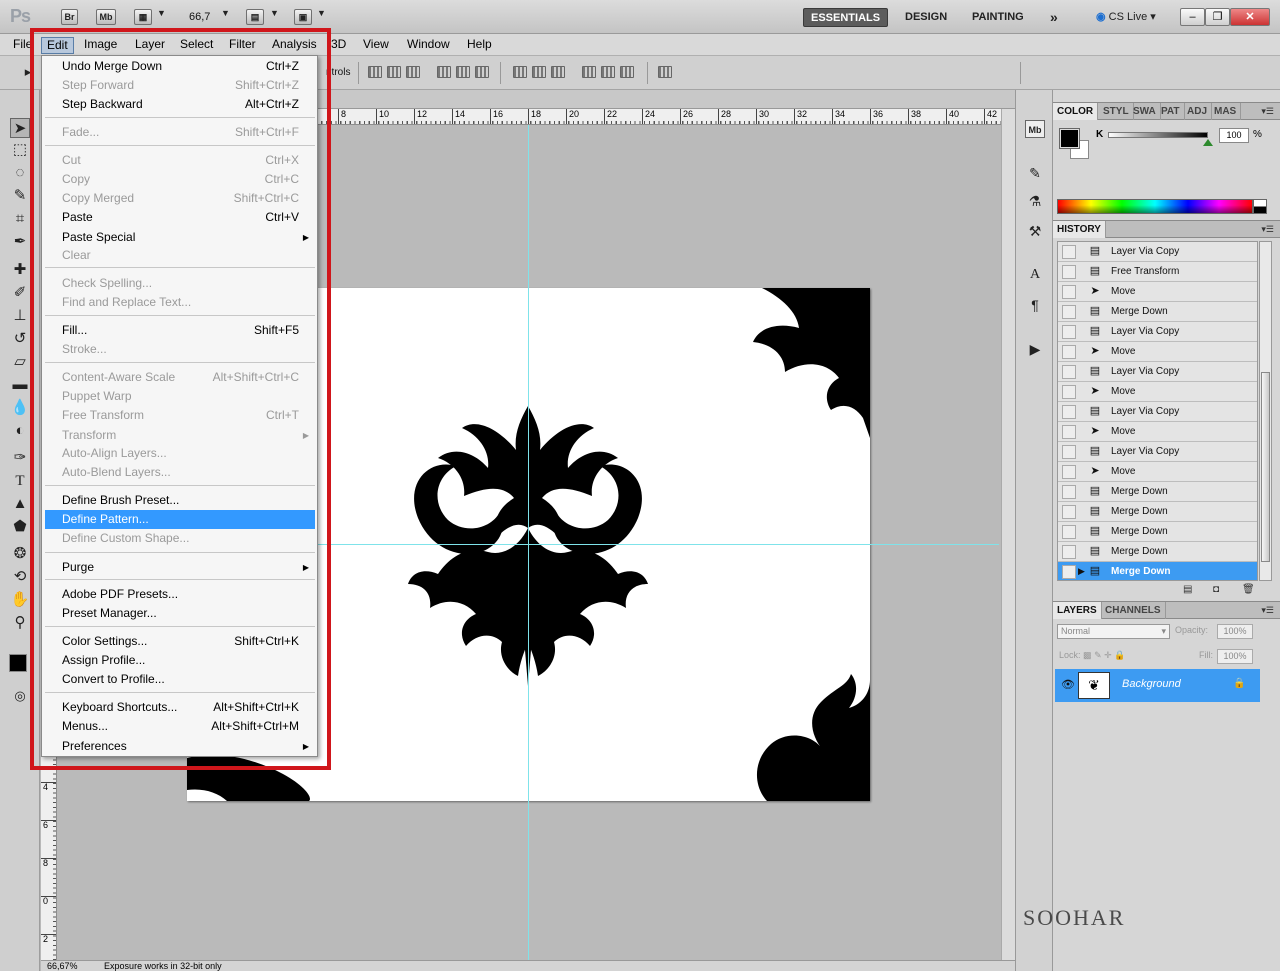  Describe the element at coordinates (20, 362) in the screenshot. I see `eraser-tool-icon: ▱` at that location.